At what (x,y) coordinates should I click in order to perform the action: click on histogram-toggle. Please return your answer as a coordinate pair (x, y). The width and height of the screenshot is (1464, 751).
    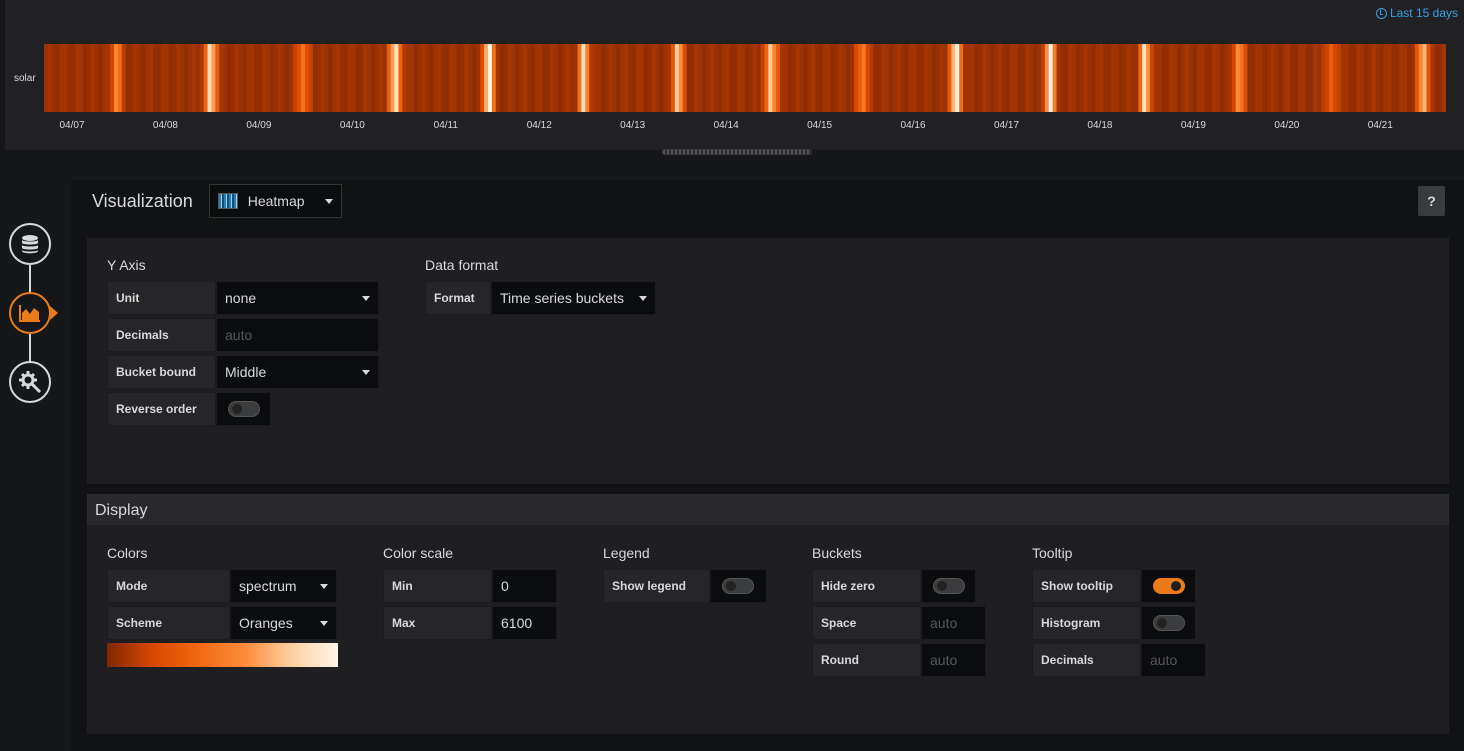
    Looking at the image, I should click on (1168, 623).